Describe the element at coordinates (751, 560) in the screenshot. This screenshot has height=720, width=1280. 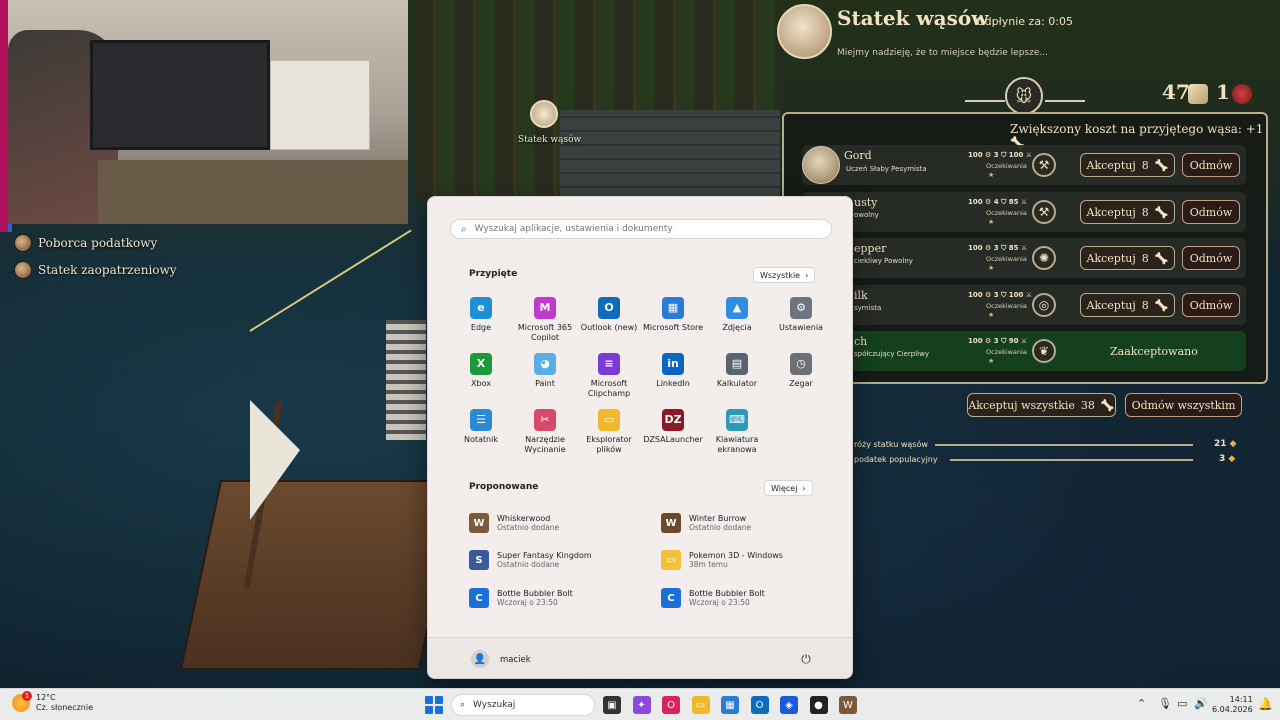
I see `recommended-item: ▭ Pokemon 3D - Windows 38m temu` at that location.